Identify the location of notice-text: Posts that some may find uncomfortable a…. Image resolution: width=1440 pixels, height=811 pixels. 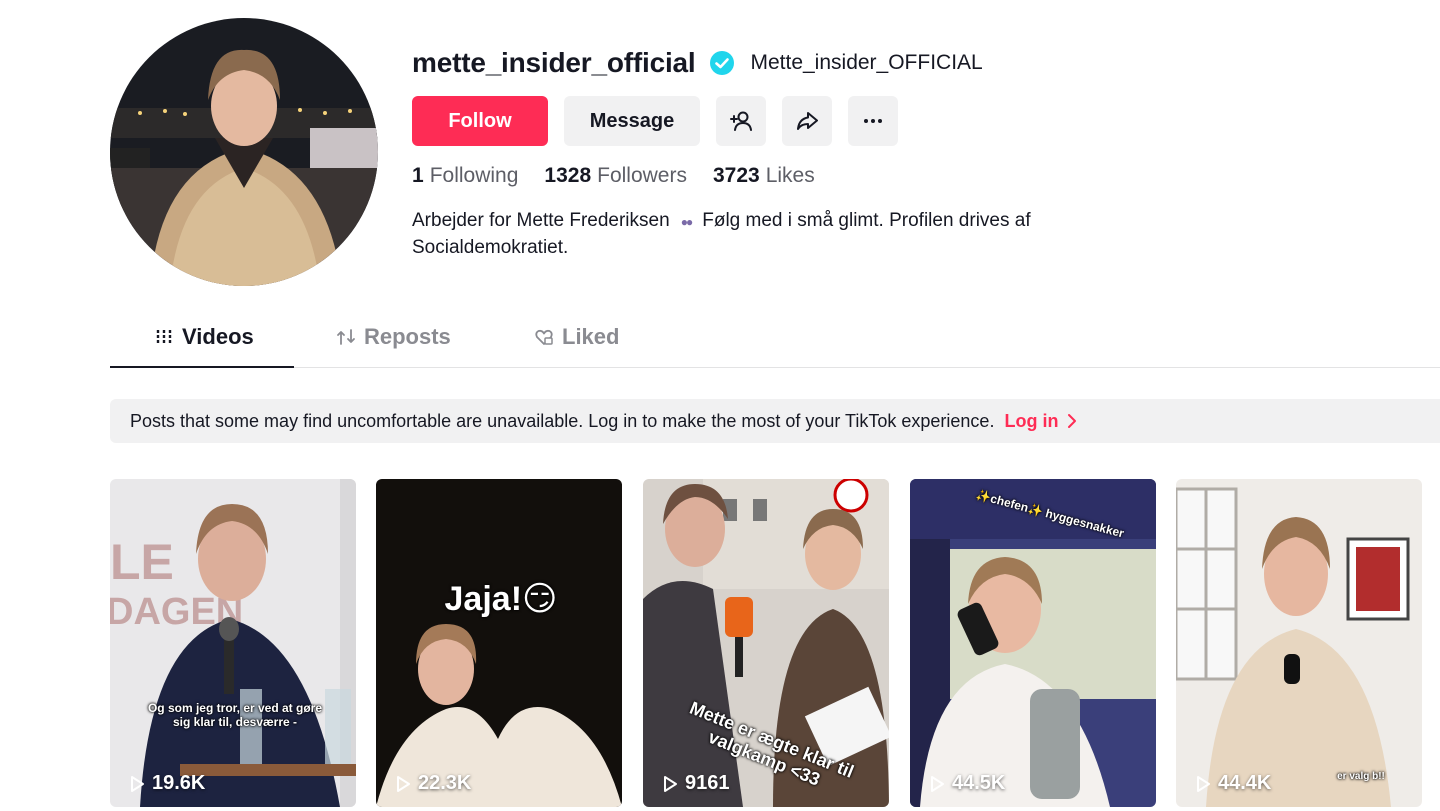
(562, 420).